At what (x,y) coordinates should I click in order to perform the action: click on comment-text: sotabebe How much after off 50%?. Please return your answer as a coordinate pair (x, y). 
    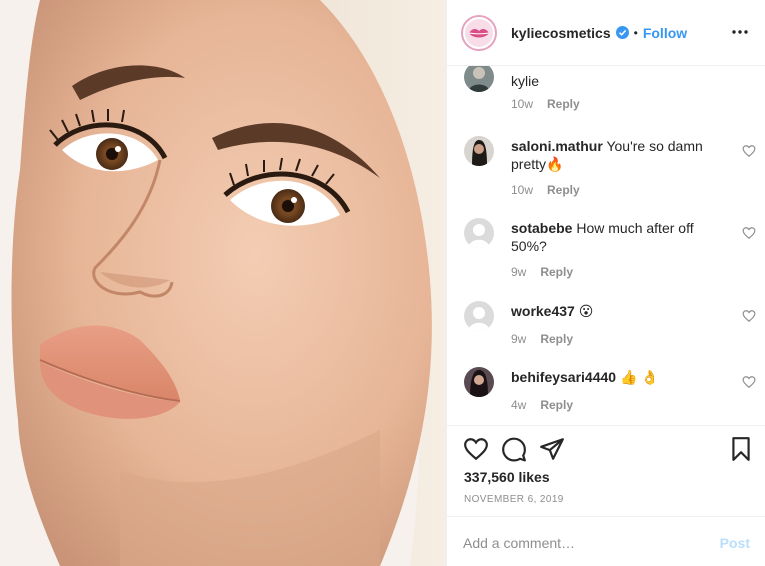
    Looking at the image, I should click on (616, 237).